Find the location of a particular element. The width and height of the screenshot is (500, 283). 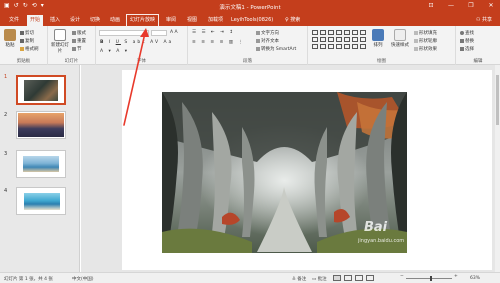

zoom-knob is located at coordinates (431, 278).